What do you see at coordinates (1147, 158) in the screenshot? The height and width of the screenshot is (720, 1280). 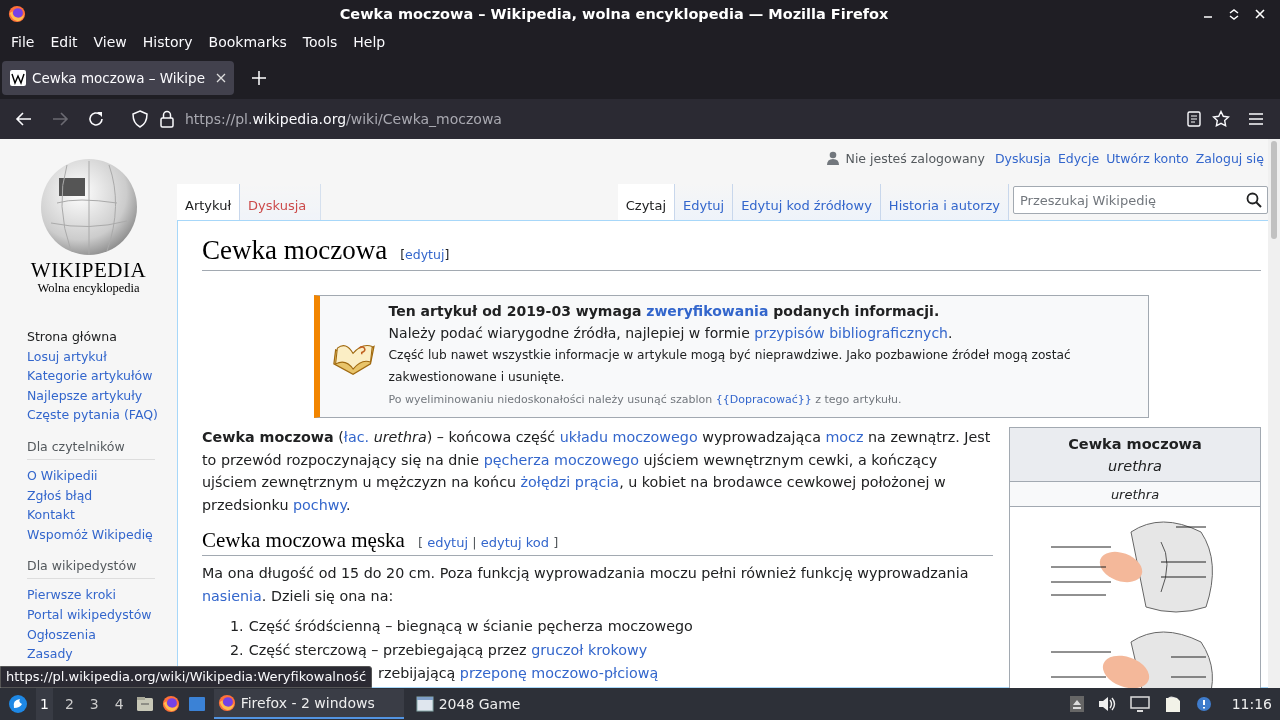 I see `personal-link: Utwórz konto` at bounding box center [1147, 158].